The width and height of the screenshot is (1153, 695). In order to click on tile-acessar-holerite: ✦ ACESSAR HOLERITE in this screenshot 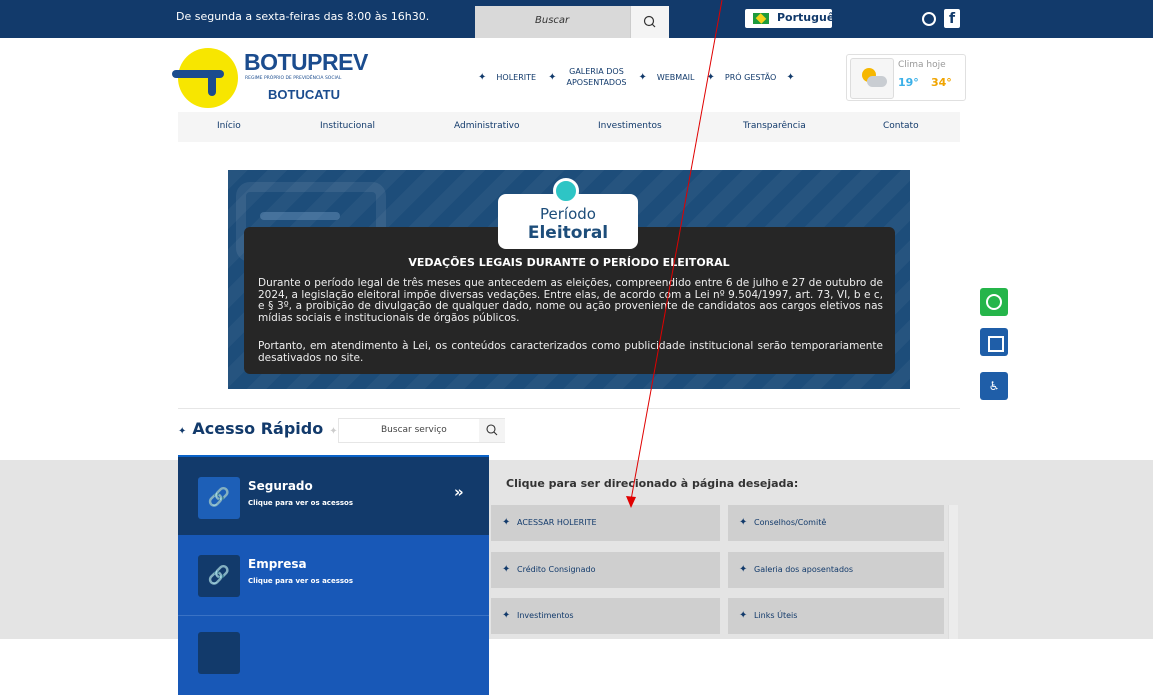, I will do `click(605, 523)`.